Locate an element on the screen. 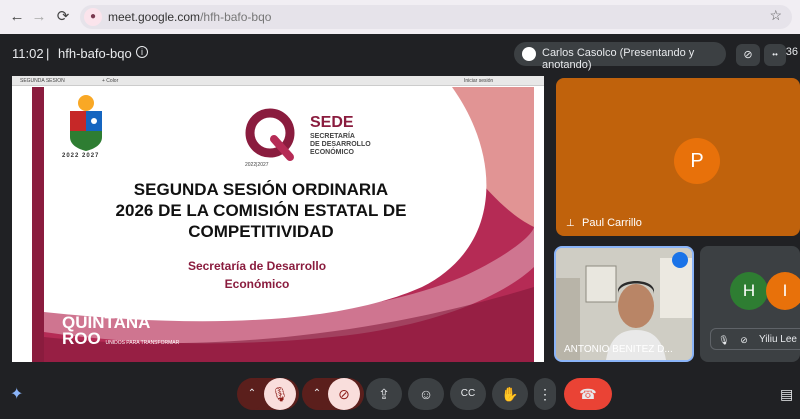 The width and height of the screenshot is (800, 419). more-vert-icon: ⋮ is located at coordinates (545, 394).